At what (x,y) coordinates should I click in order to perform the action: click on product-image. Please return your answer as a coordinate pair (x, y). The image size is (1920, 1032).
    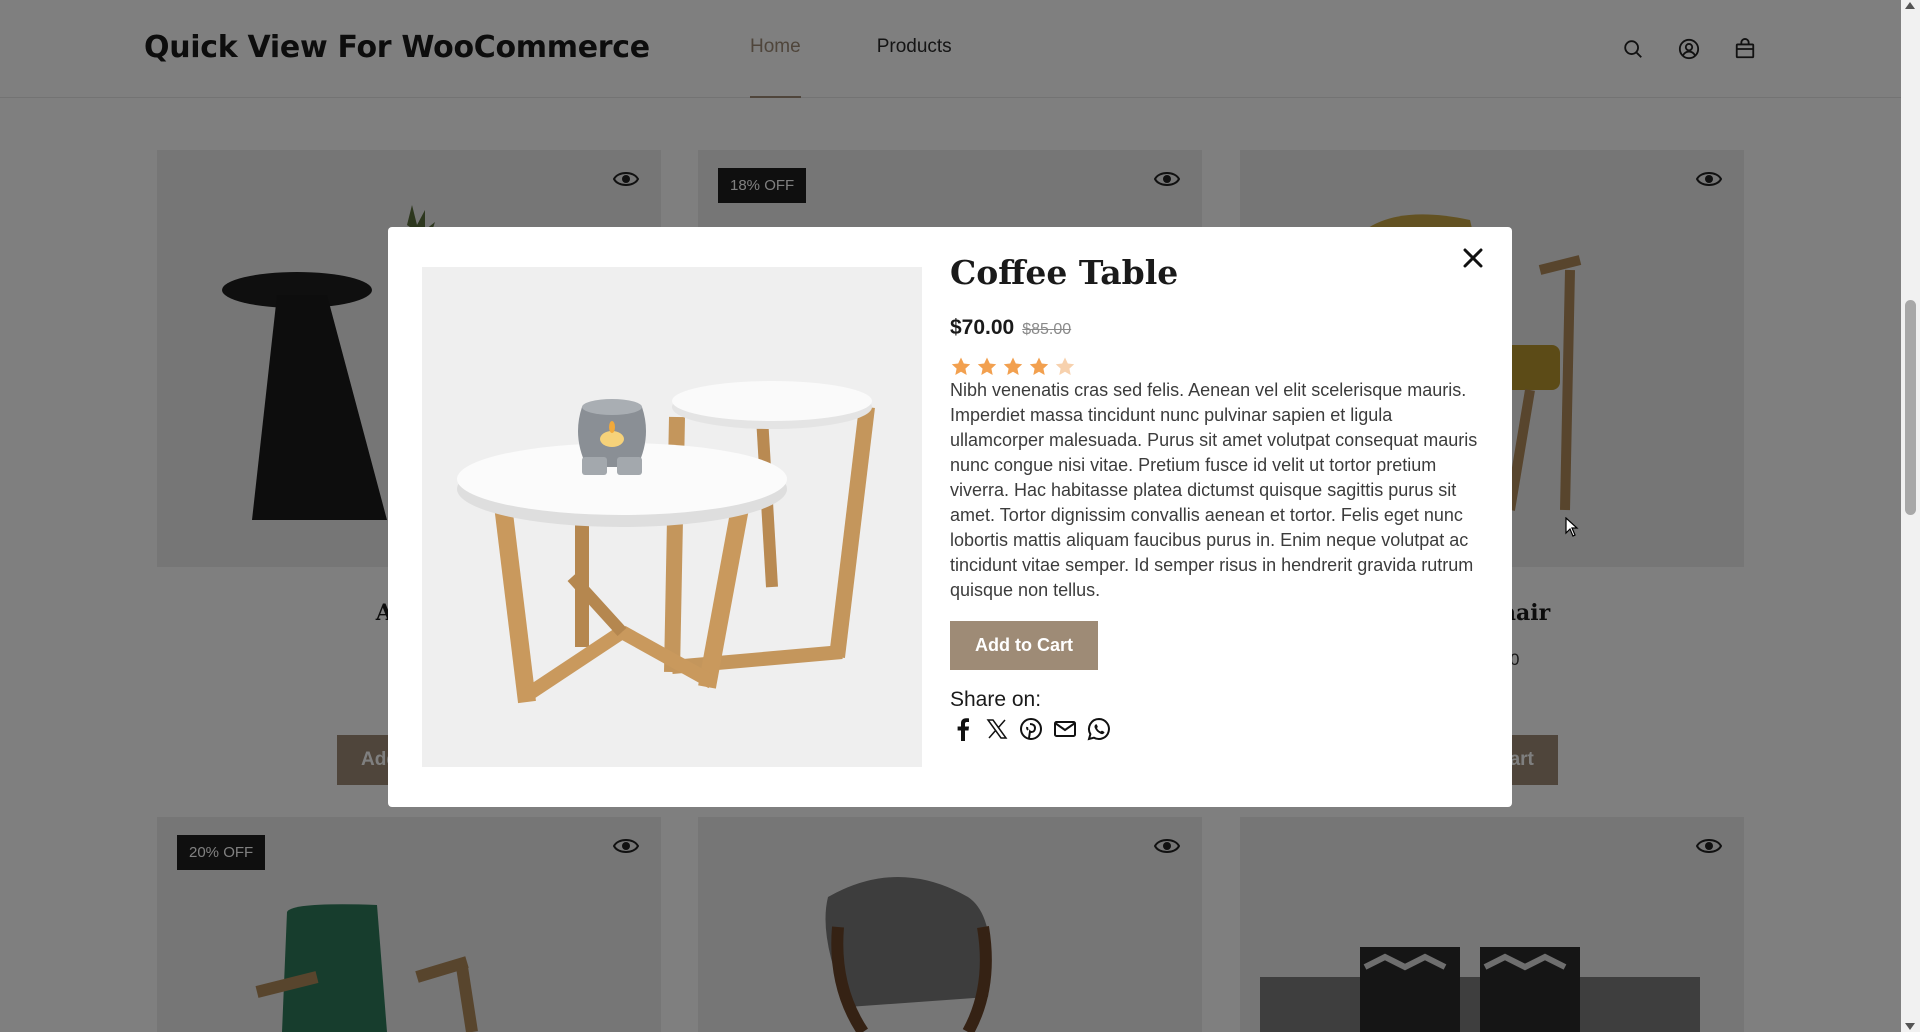
    Looking at the image, I should click on (672, 517).